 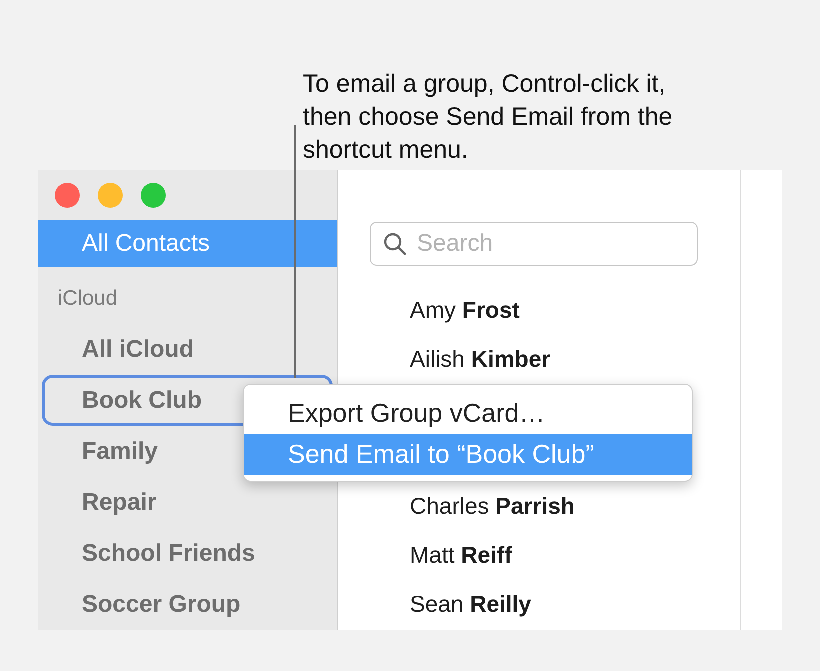 I want to click on callout-text: To email a group, Control-click it, then choose Send Email from the shortcut menu., so click(x=488, y=117).